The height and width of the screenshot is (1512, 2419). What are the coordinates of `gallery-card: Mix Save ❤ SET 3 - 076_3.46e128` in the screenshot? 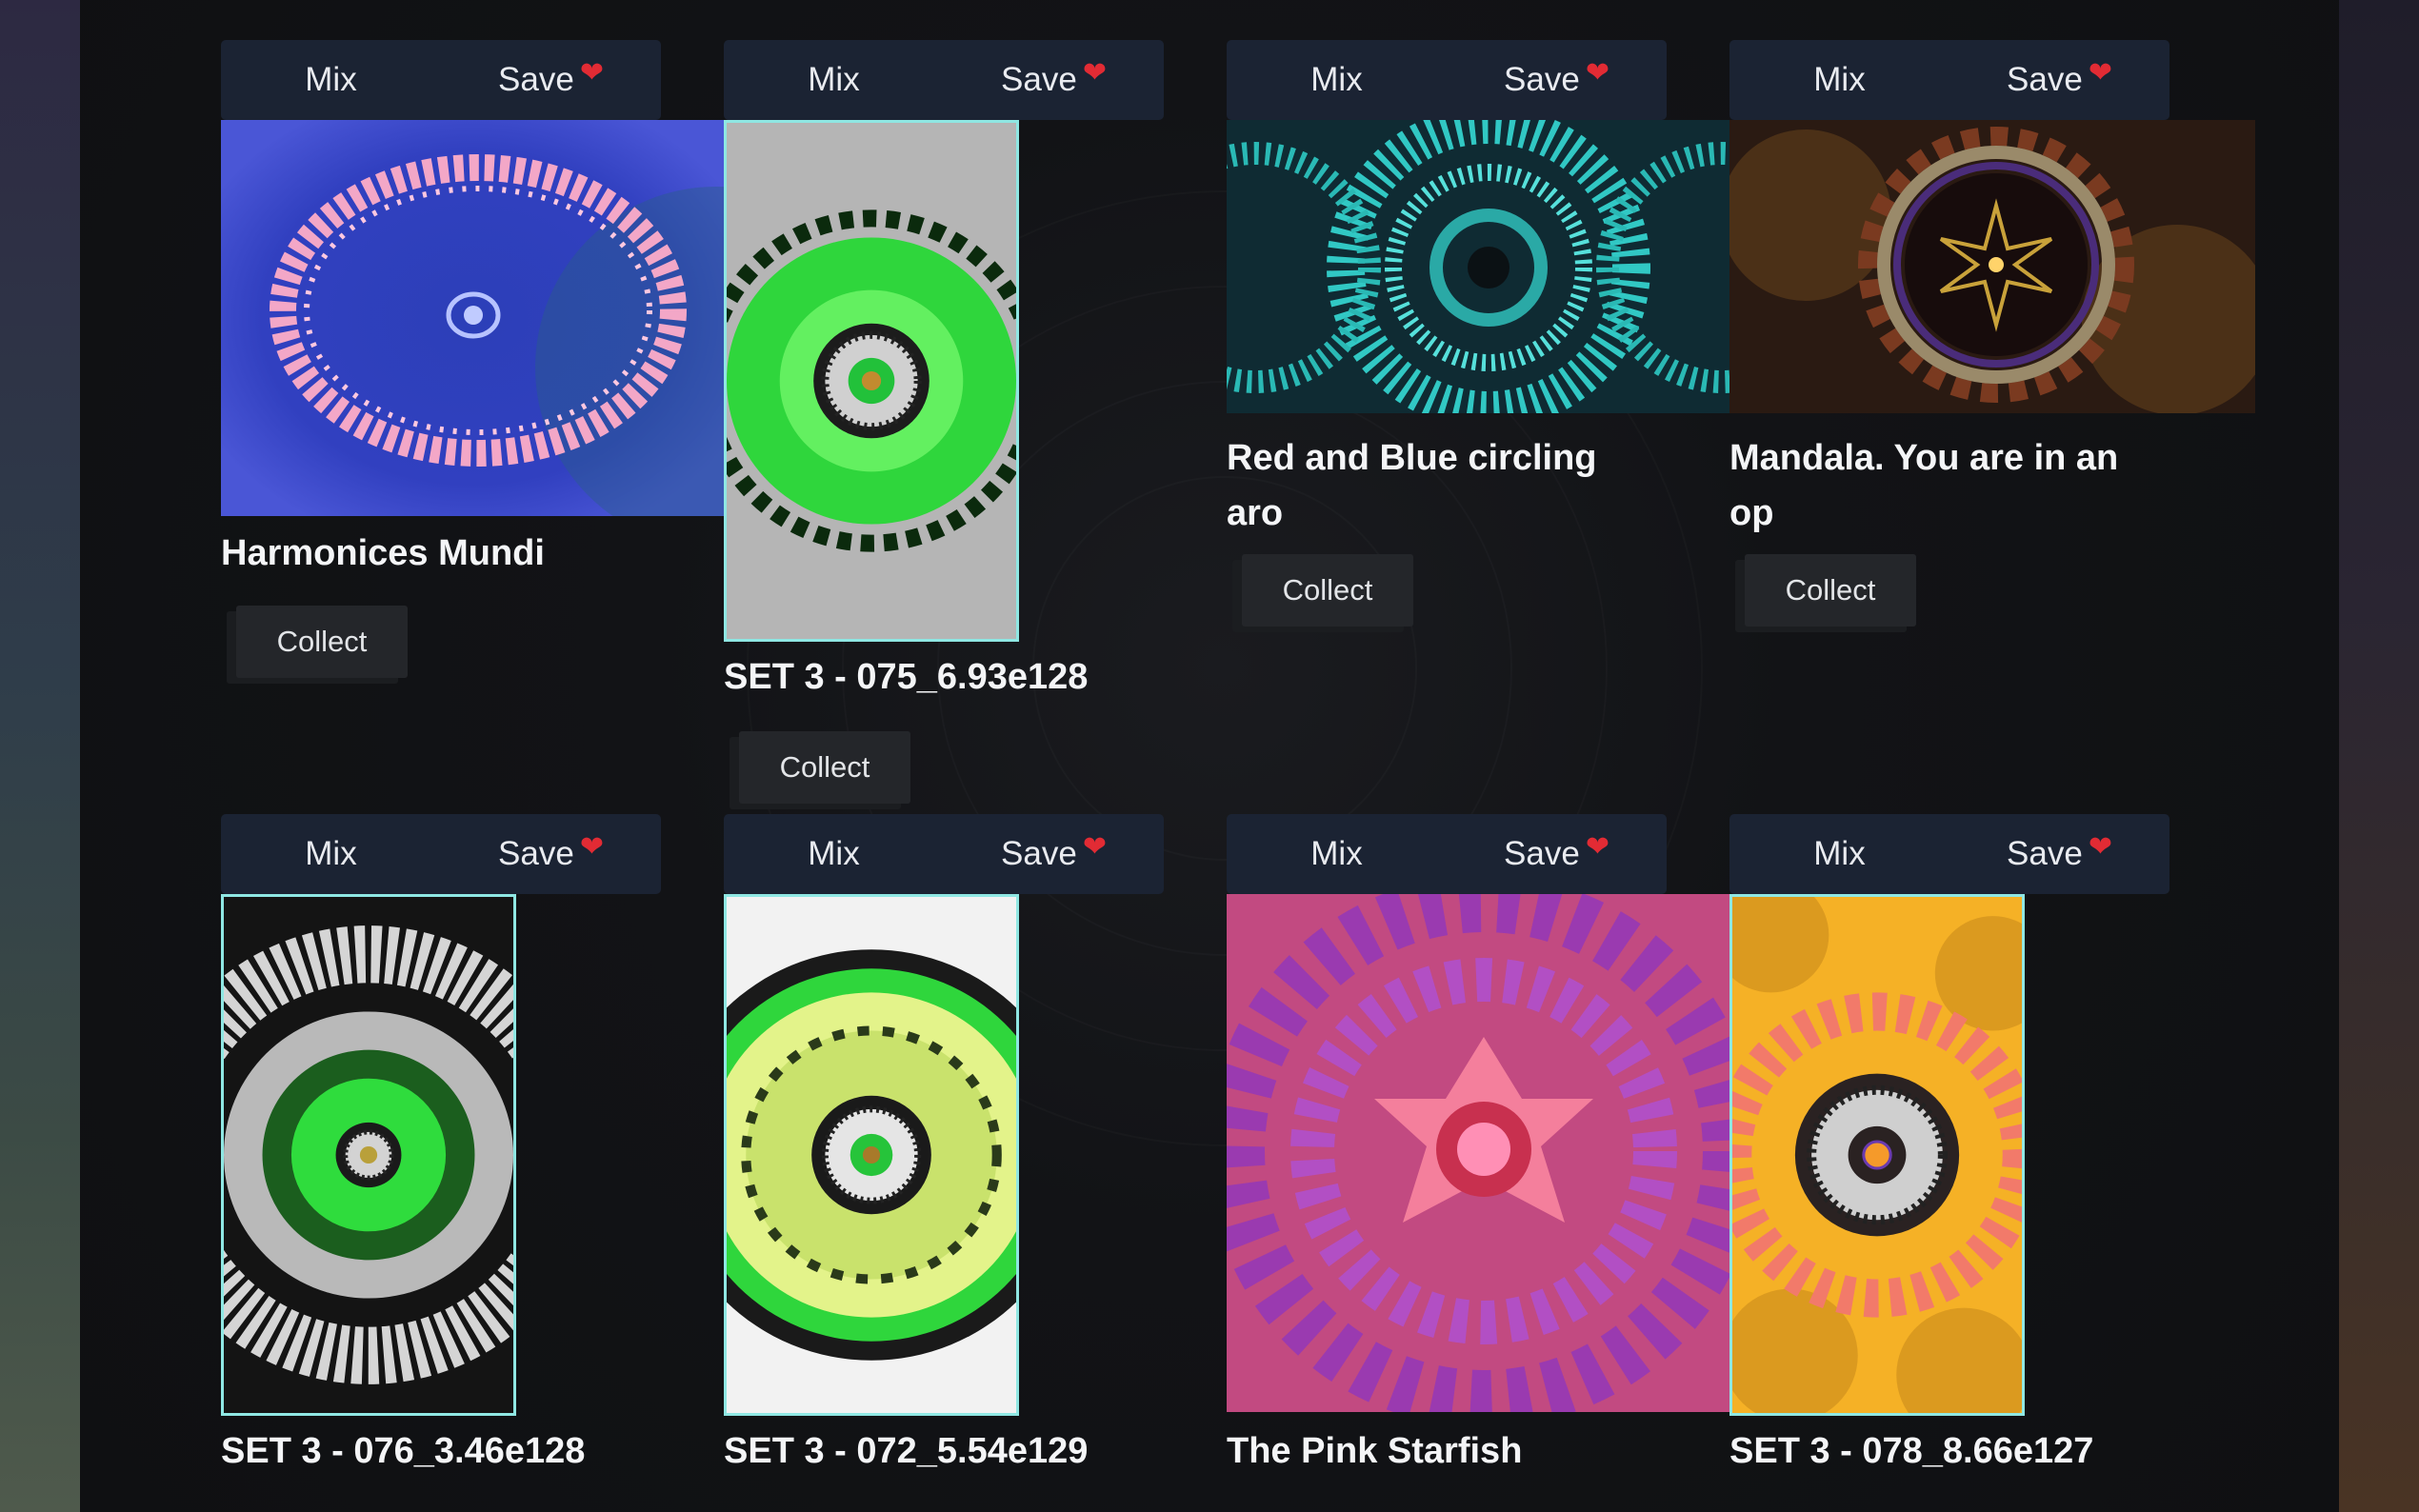 It's located at (472, 1163).